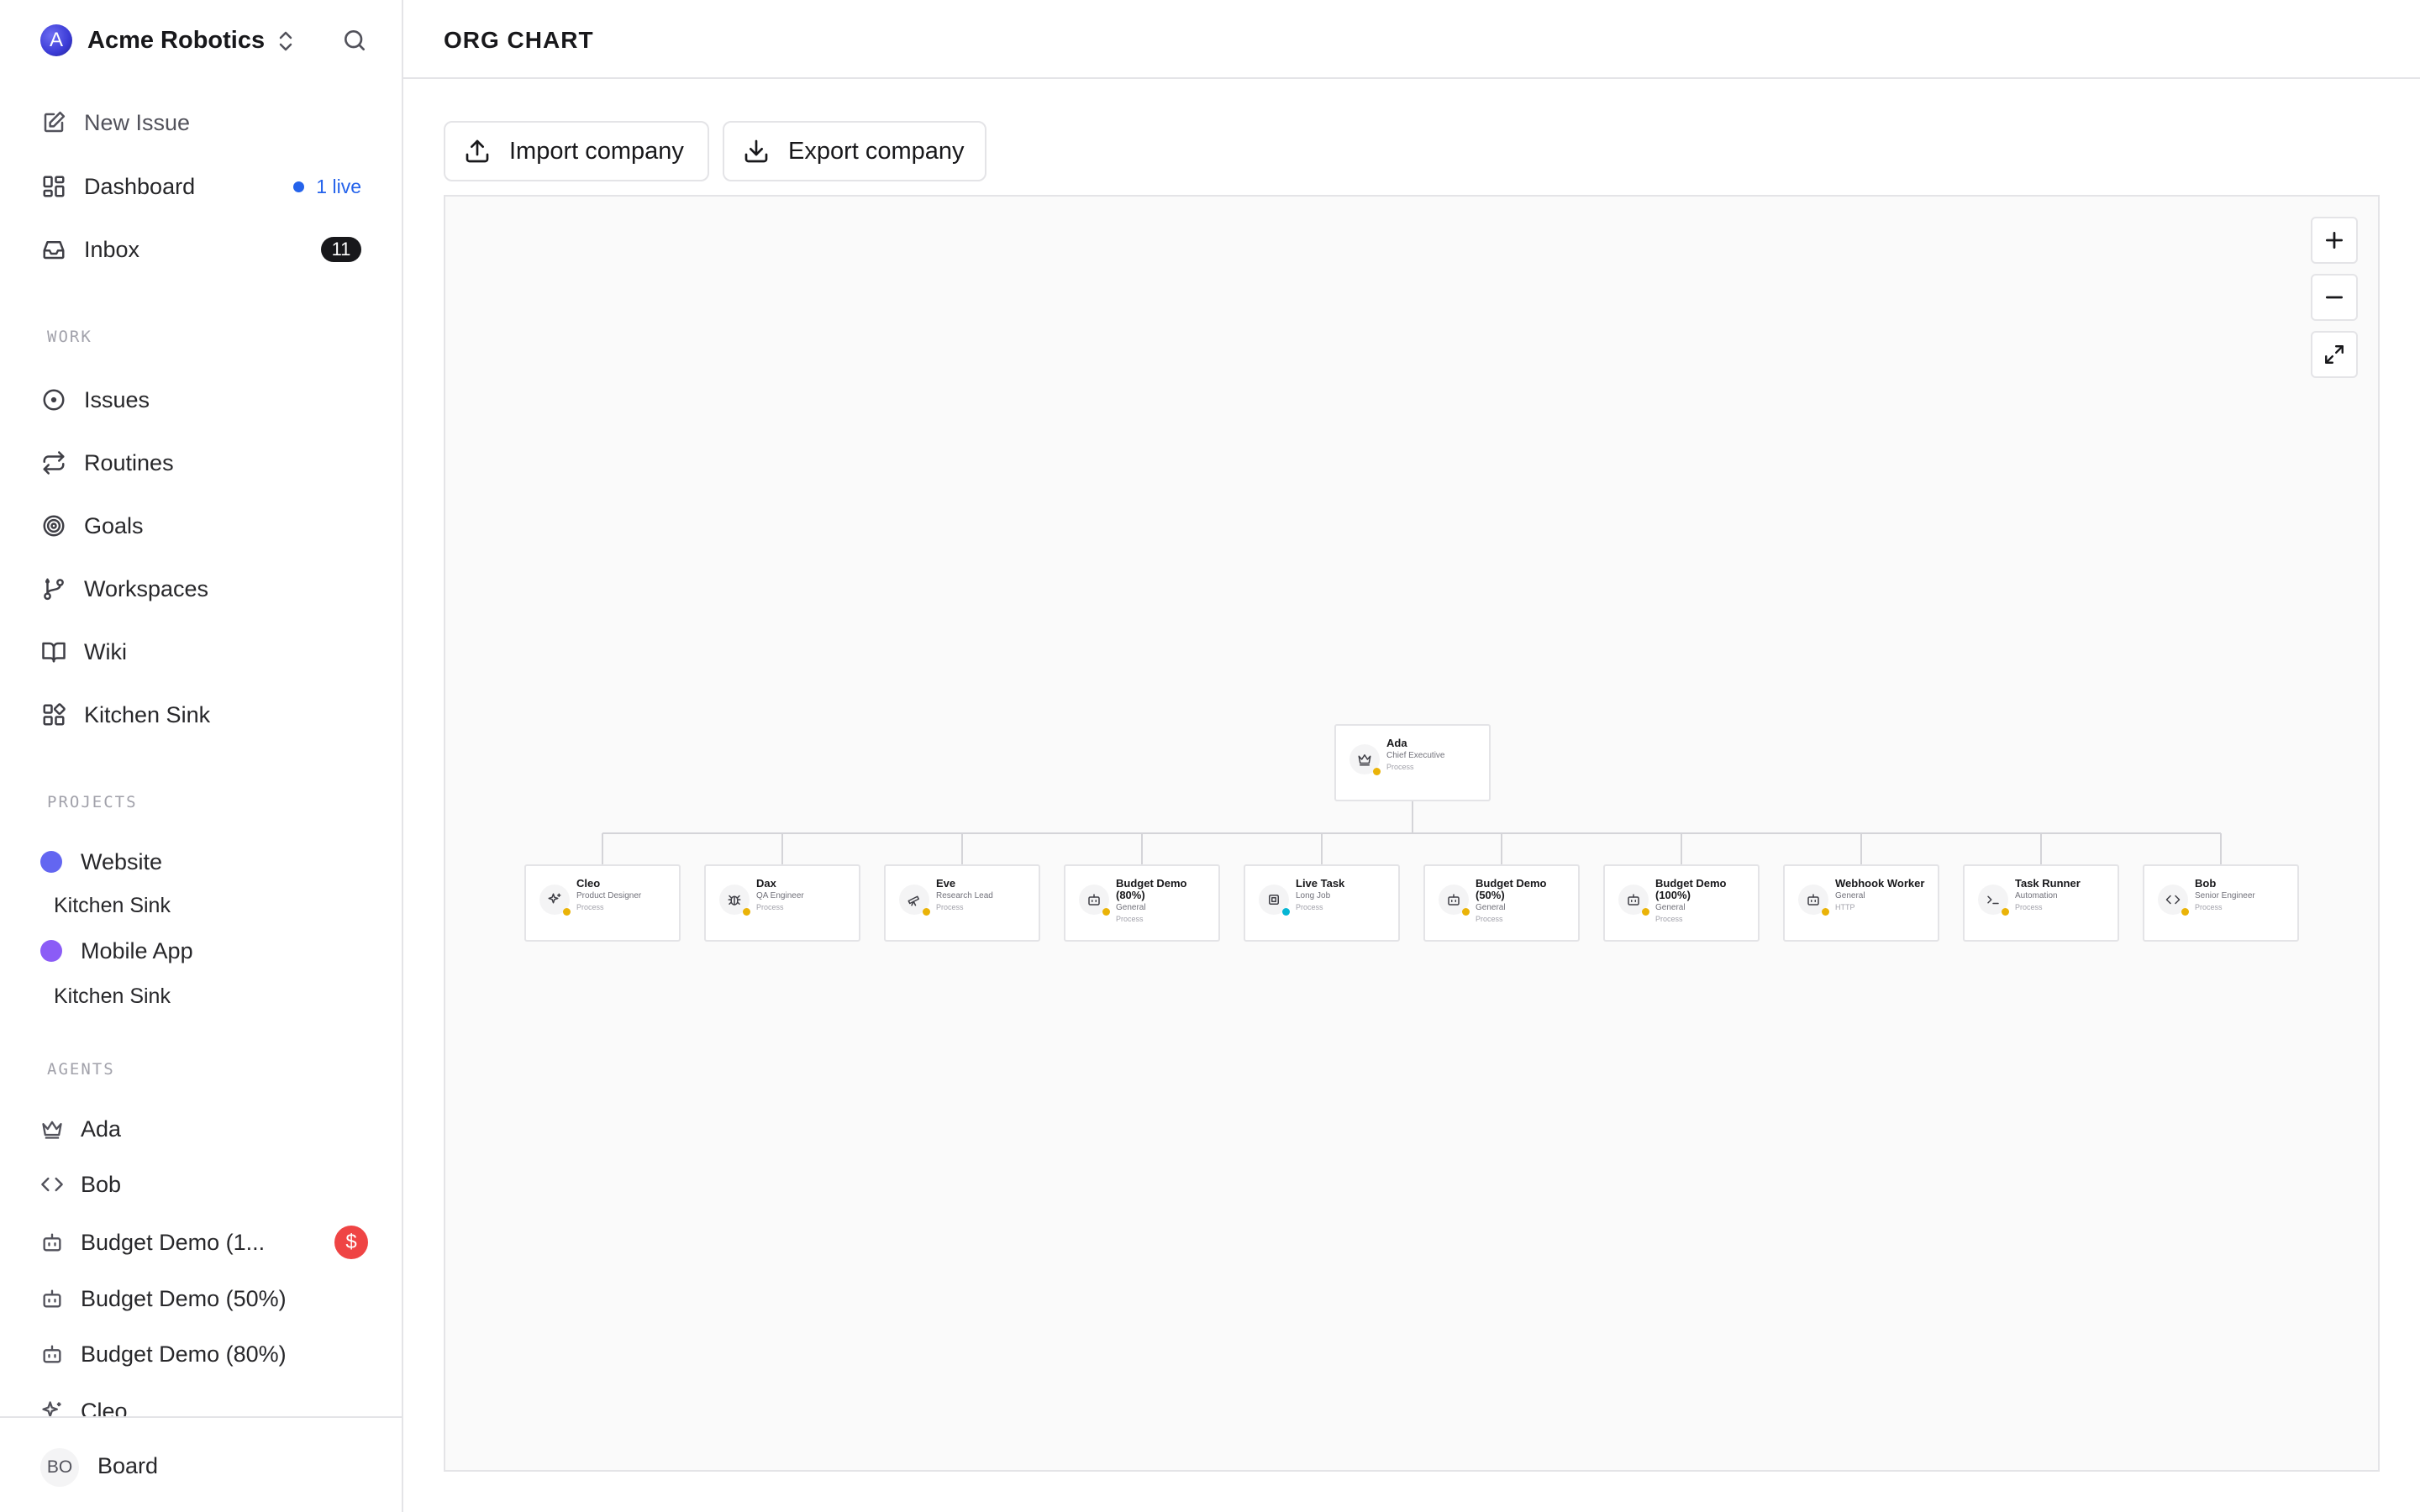 The width and height of the screenshot is (2420, 1512). Describe the element at coordinates (117, 399) in the screenshot. I see `issues-label: Issues` at that location.